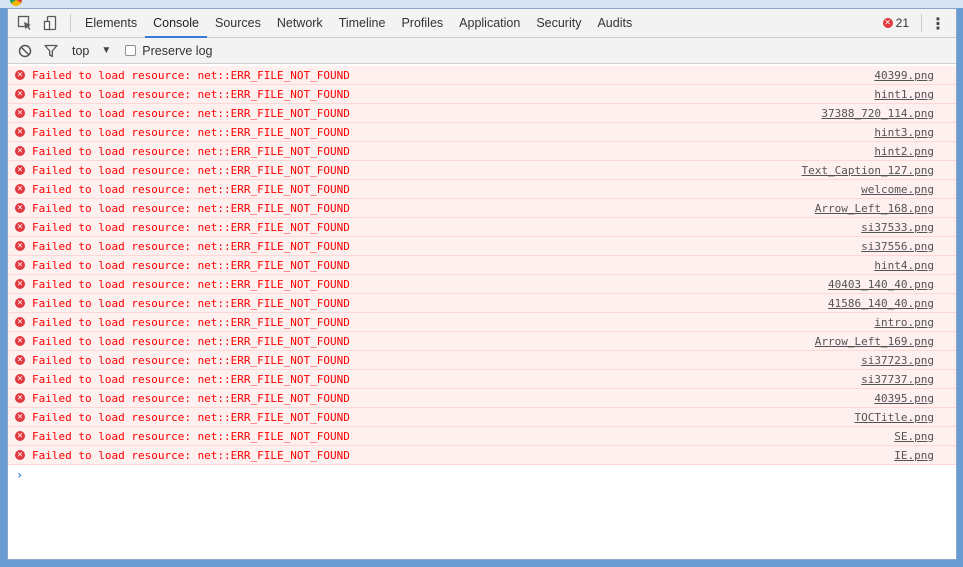  What do you see at coordinates (16, 3) in the screenshot?
I see `chrome-icon` at bounding box center [16, 3].